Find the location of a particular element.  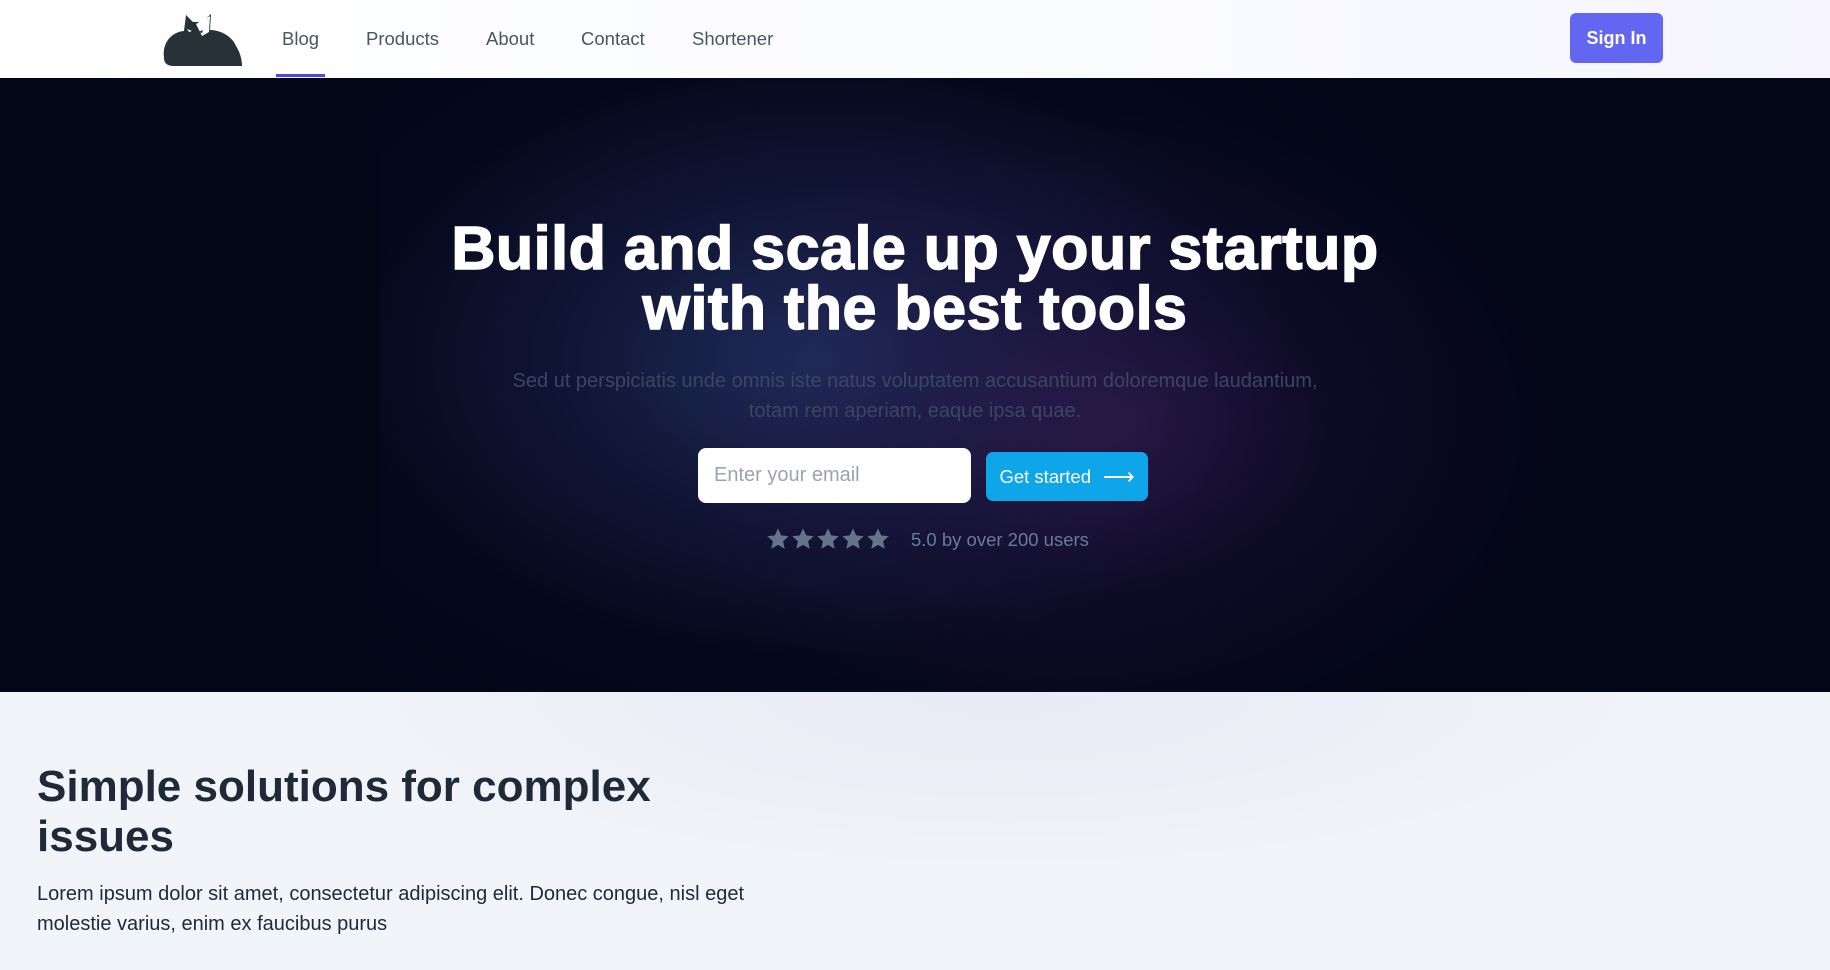

nav-link-shortener: Shortener is located at coordinates (732, 39).